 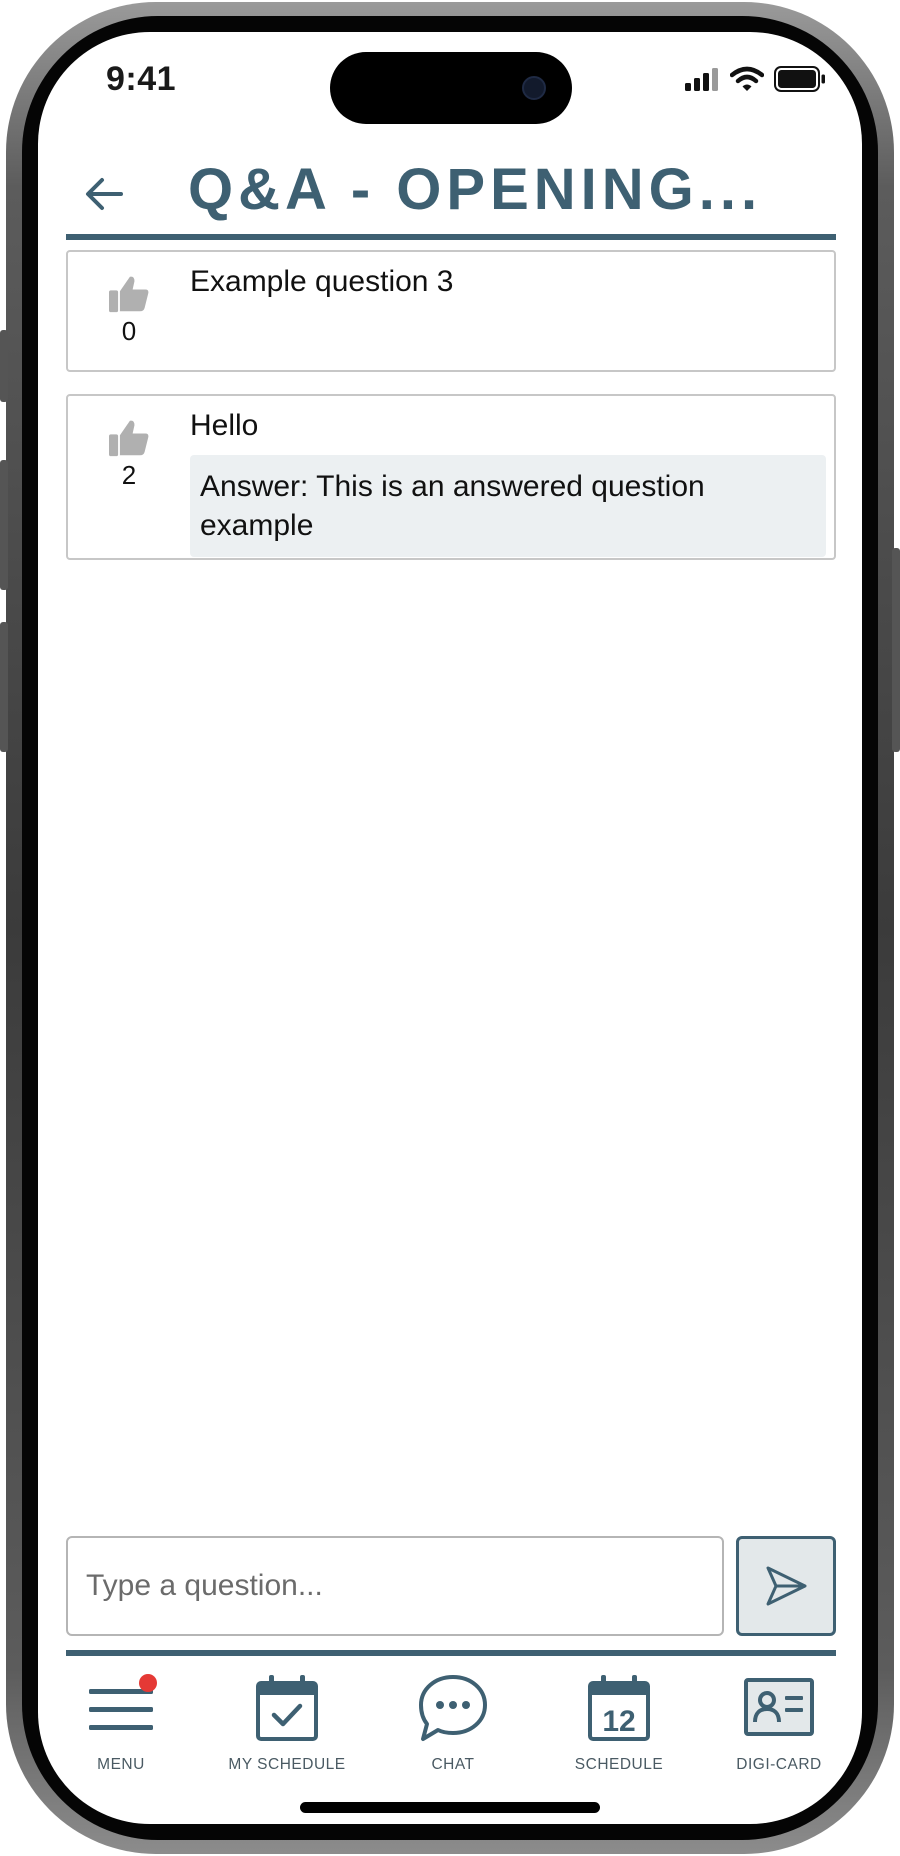 I want to click on status-icons, so click(x=755, y=79).